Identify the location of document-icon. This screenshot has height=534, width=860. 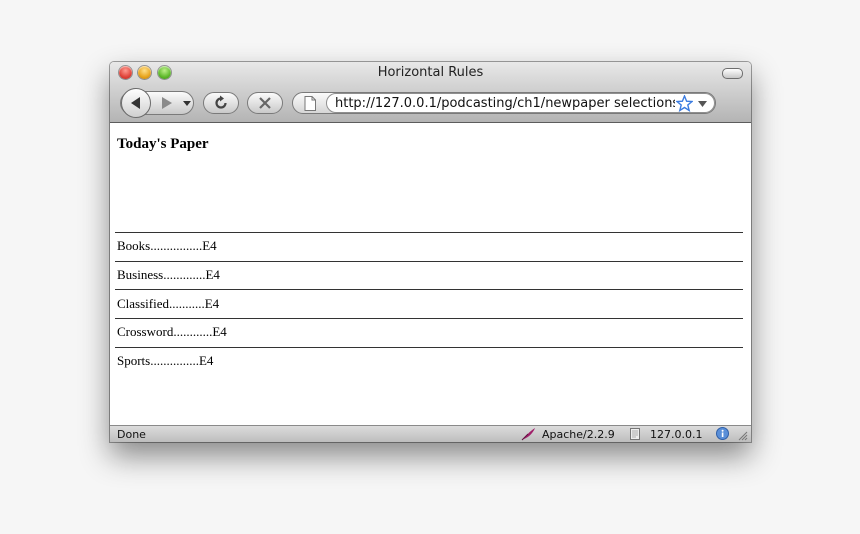
(635, 434).